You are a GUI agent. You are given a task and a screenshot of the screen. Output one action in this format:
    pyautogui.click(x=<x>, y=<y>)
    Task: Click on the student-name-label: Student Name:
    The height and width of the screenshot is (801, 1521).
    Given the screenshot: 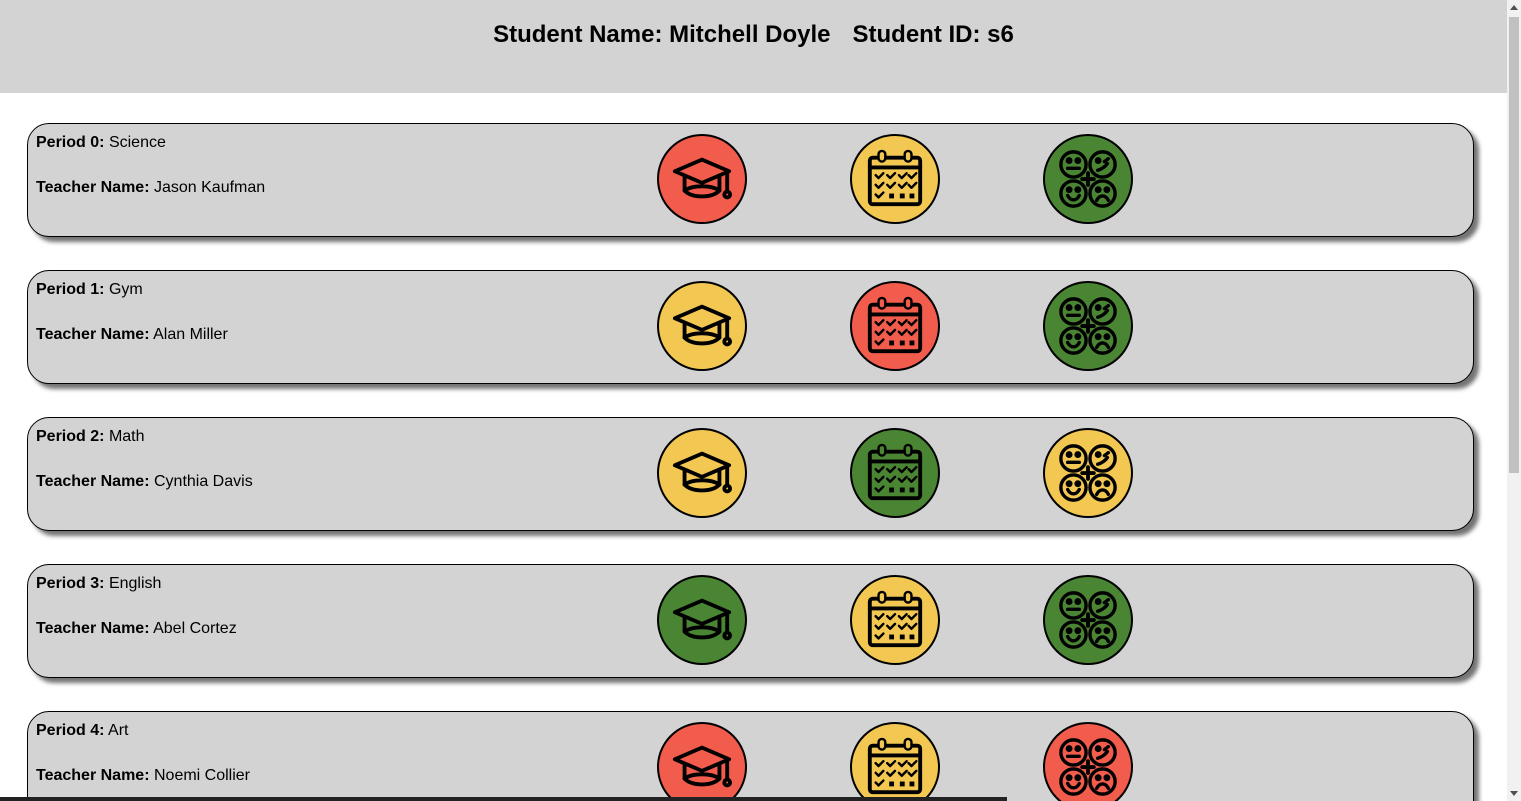 What is the action you would take?
    pyautogui.click(x=578, y=34)
    